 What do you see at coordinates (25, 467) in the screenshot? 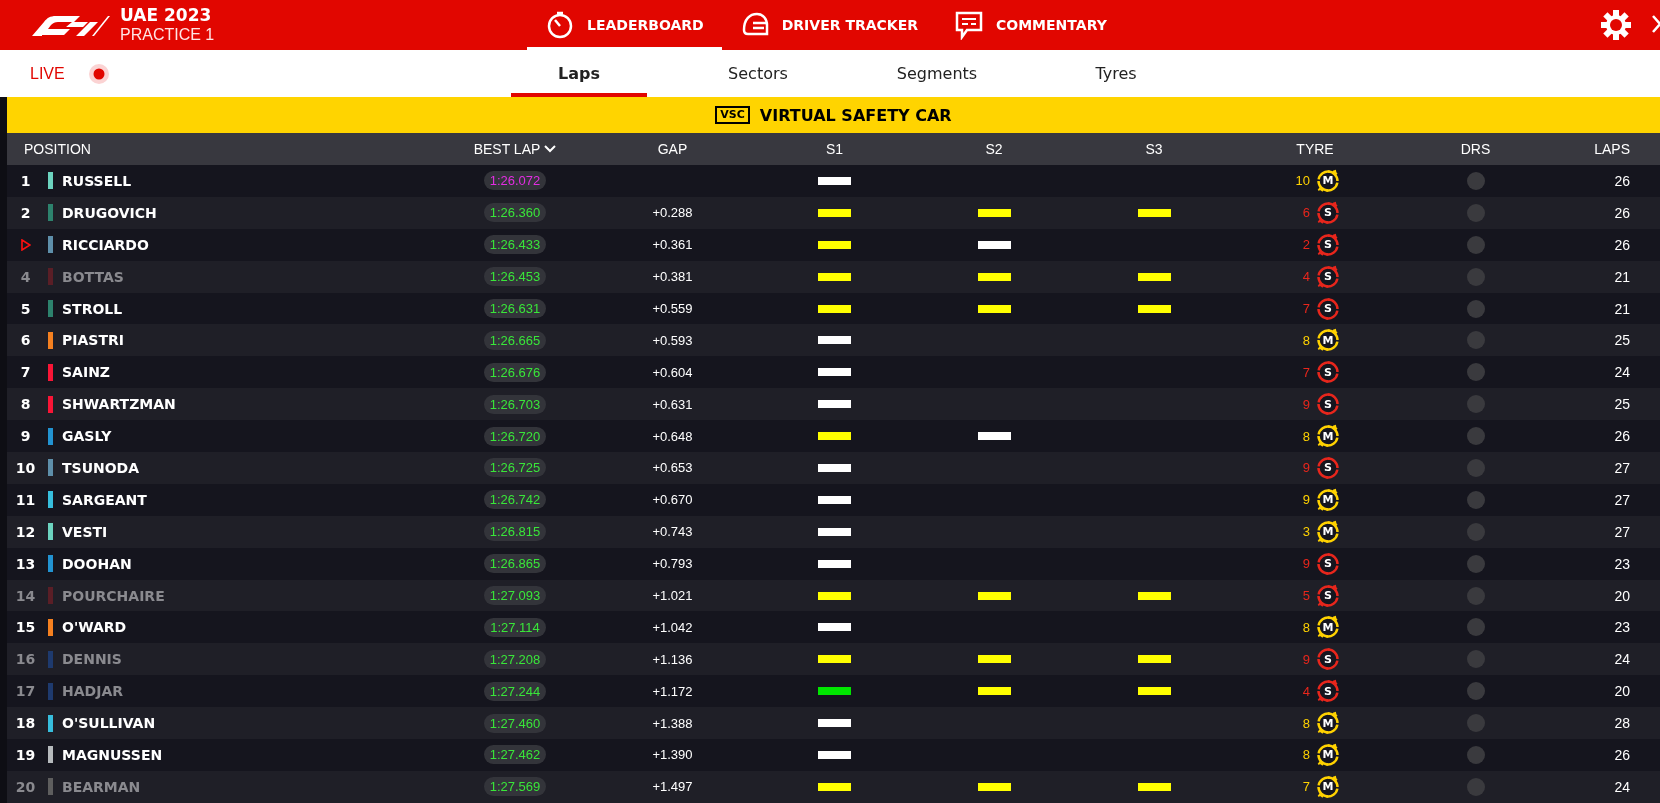
I see `position-number: 10` at bounding box center [25, 467].